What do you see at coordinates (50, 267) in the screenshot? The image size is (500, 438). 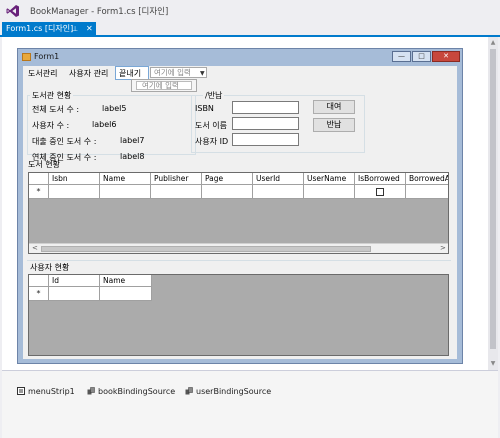 I see `user-status-title: 사용자 현황` at bounding box center [50, 267].